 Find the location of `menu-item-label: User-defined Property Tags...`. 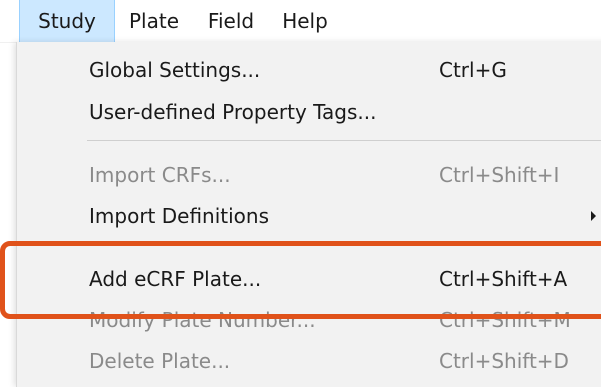

menu-item-label: User-defined Property Tags... is located at coordinates (233, 112).